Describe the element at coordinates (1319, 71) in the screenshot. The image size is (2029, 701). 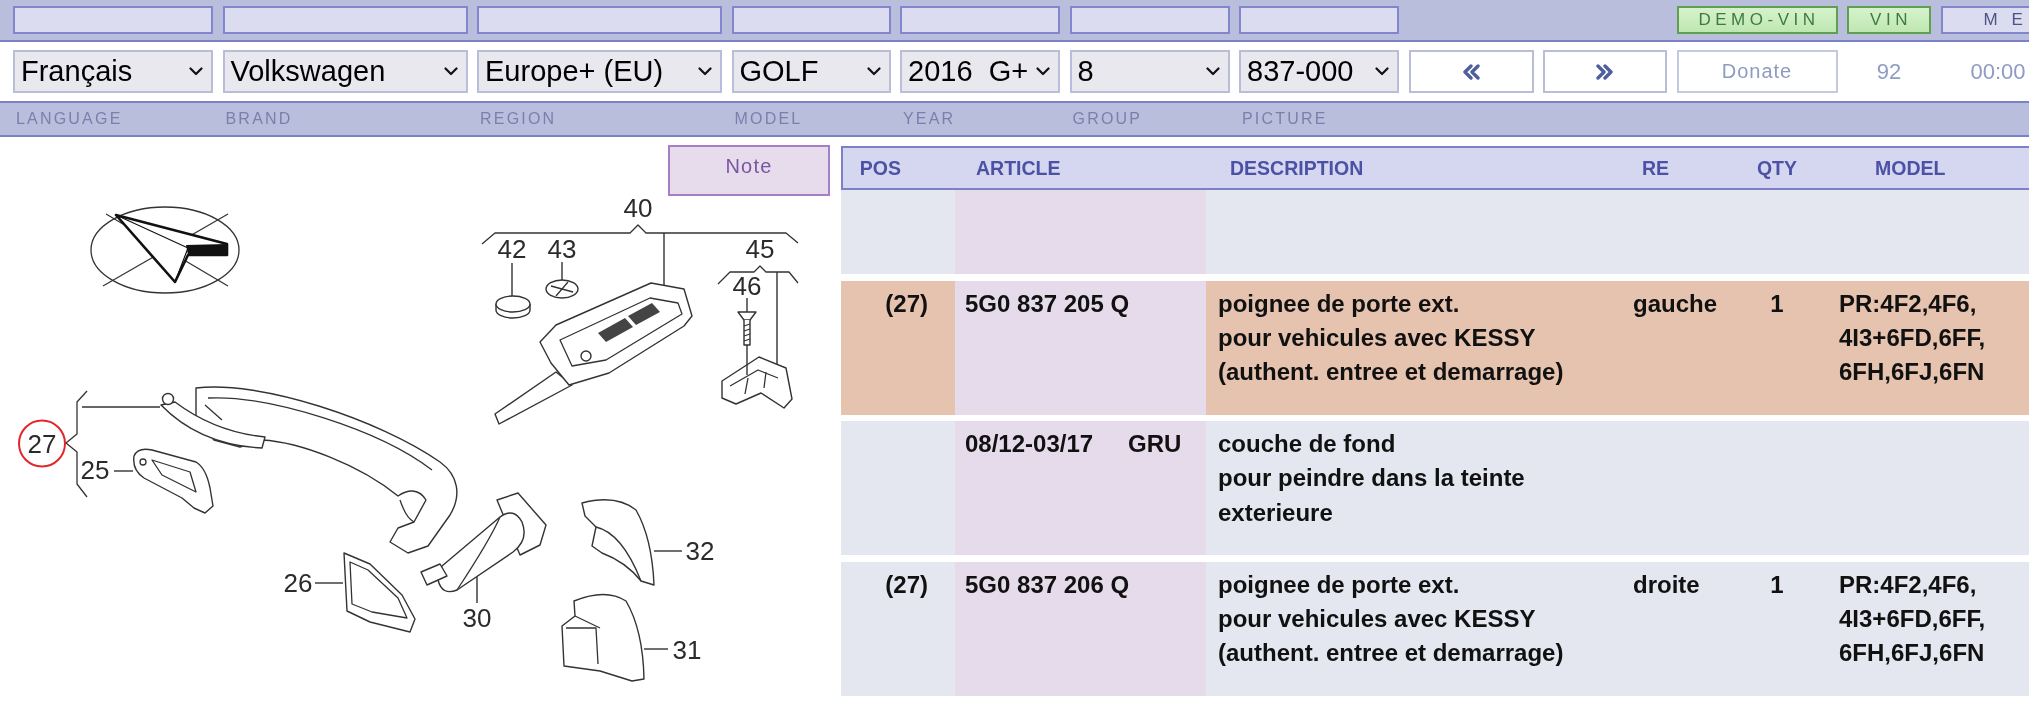
I see `dropdown: 837-000` at that location.